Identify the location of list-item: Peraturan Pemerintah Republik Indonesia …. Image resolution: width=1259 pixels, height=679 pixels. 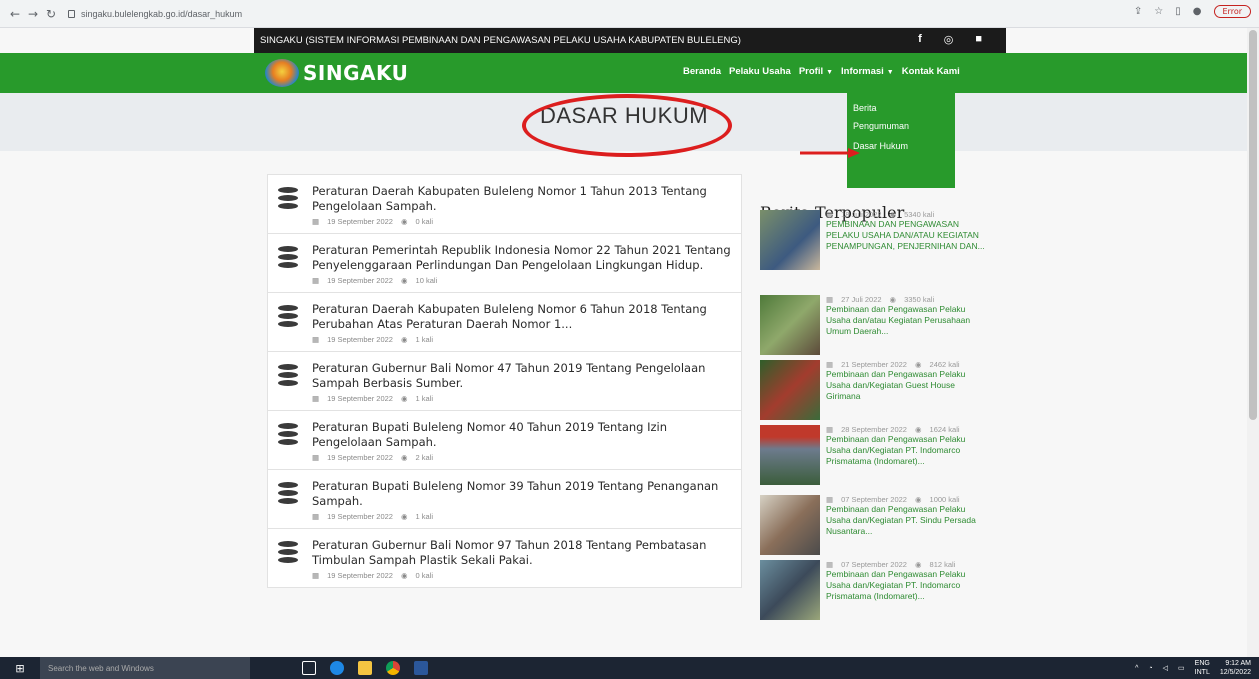
(504, 262).